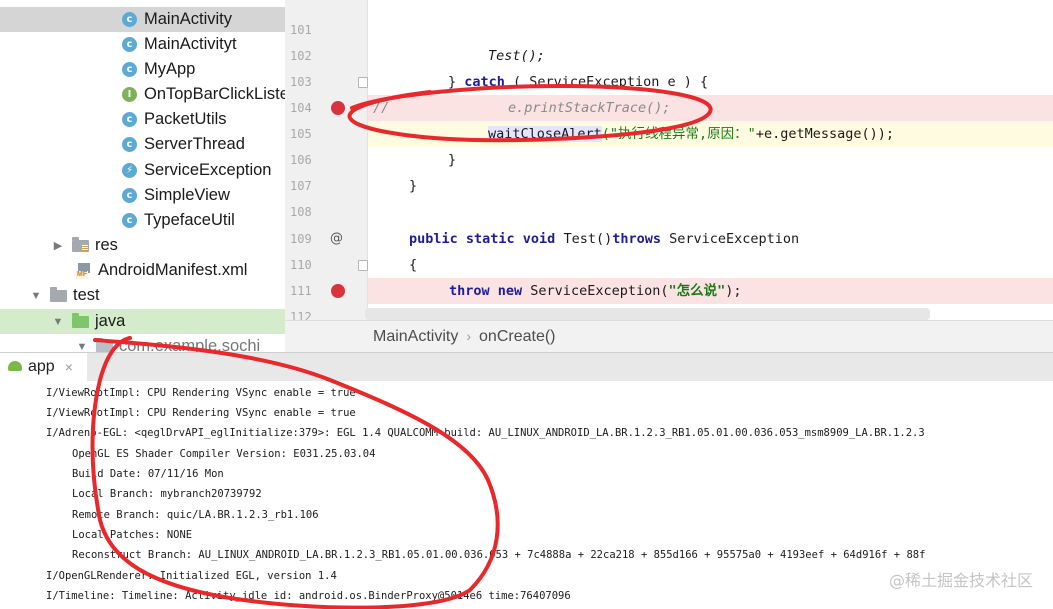  I want to click on tree-item-ontopbarclicklistener: I OnTopBarClickListe, so click(203, 94).